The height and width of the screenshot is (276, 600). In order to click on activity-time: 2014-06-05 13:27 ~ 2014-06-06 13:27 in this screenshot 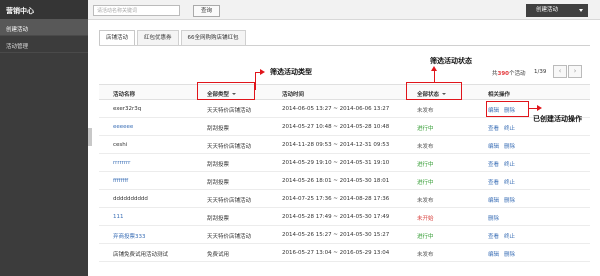, I will do `click(336, 109)`.